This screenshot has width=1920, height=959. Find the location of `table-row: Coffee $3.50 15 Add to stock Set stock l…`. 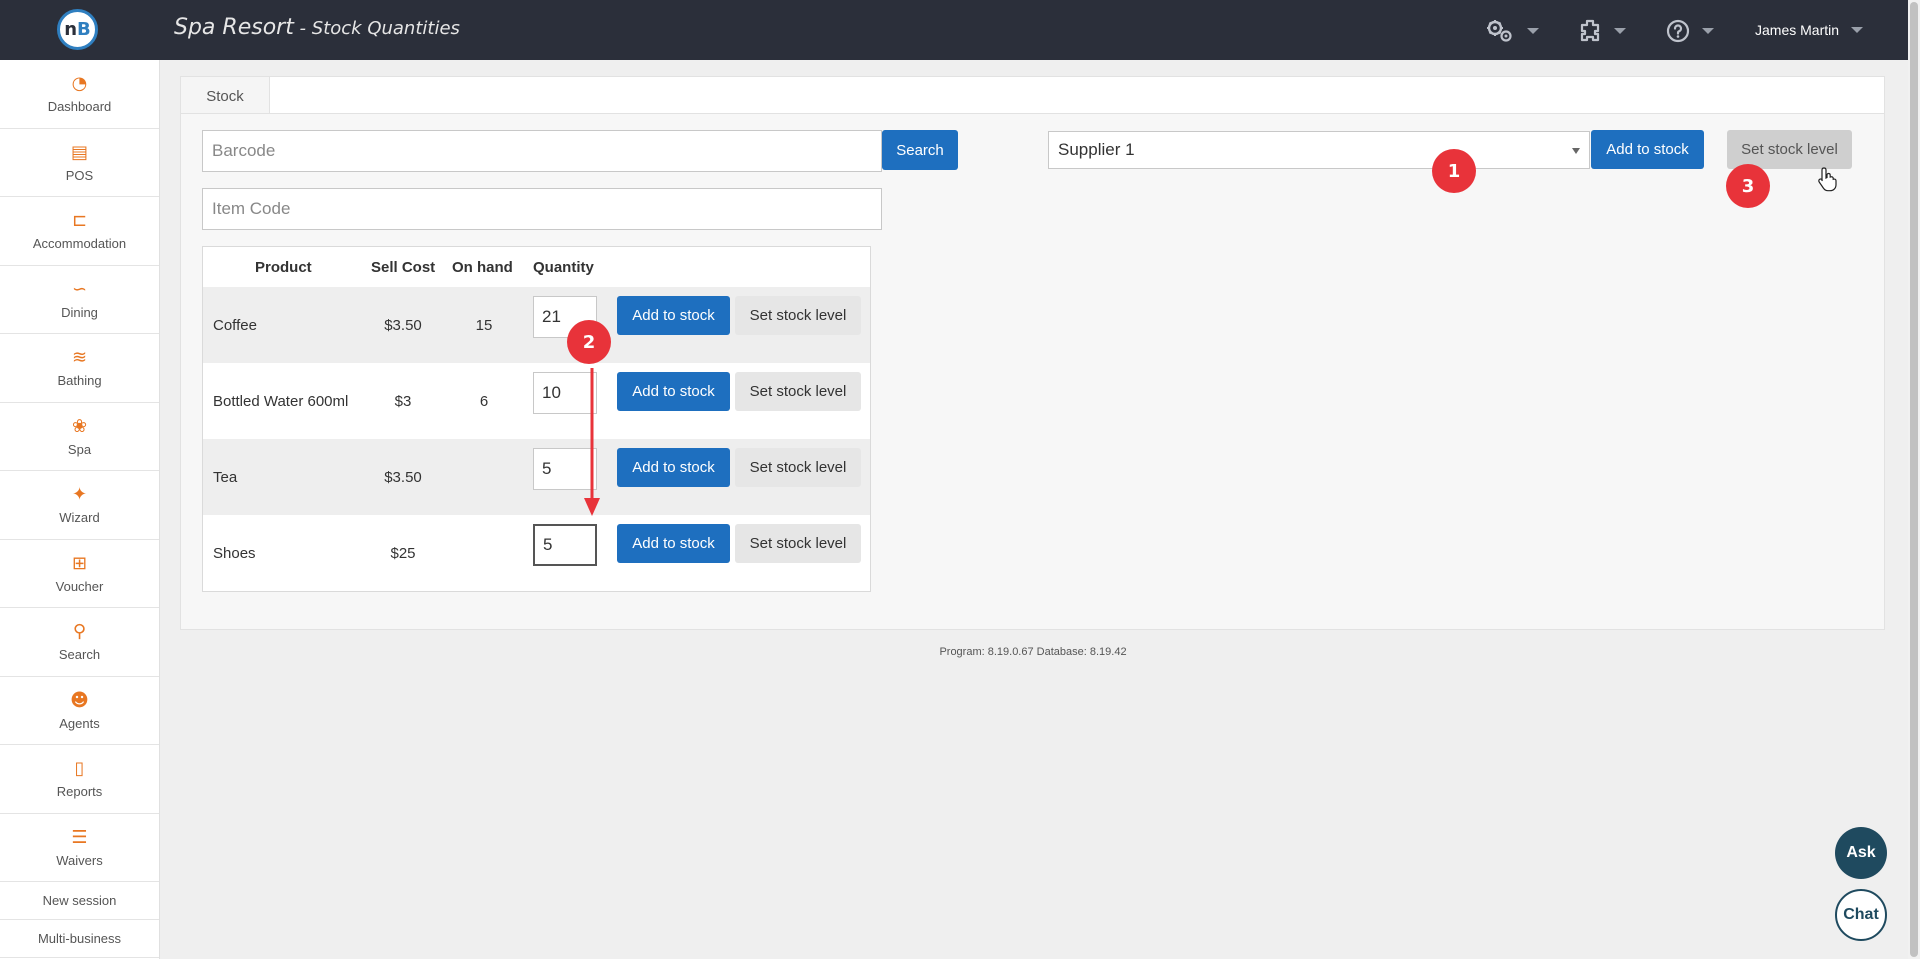

table-row: Coffee $3.50 15 Add to stock Set stock l… is located at coordinates (536, 325).